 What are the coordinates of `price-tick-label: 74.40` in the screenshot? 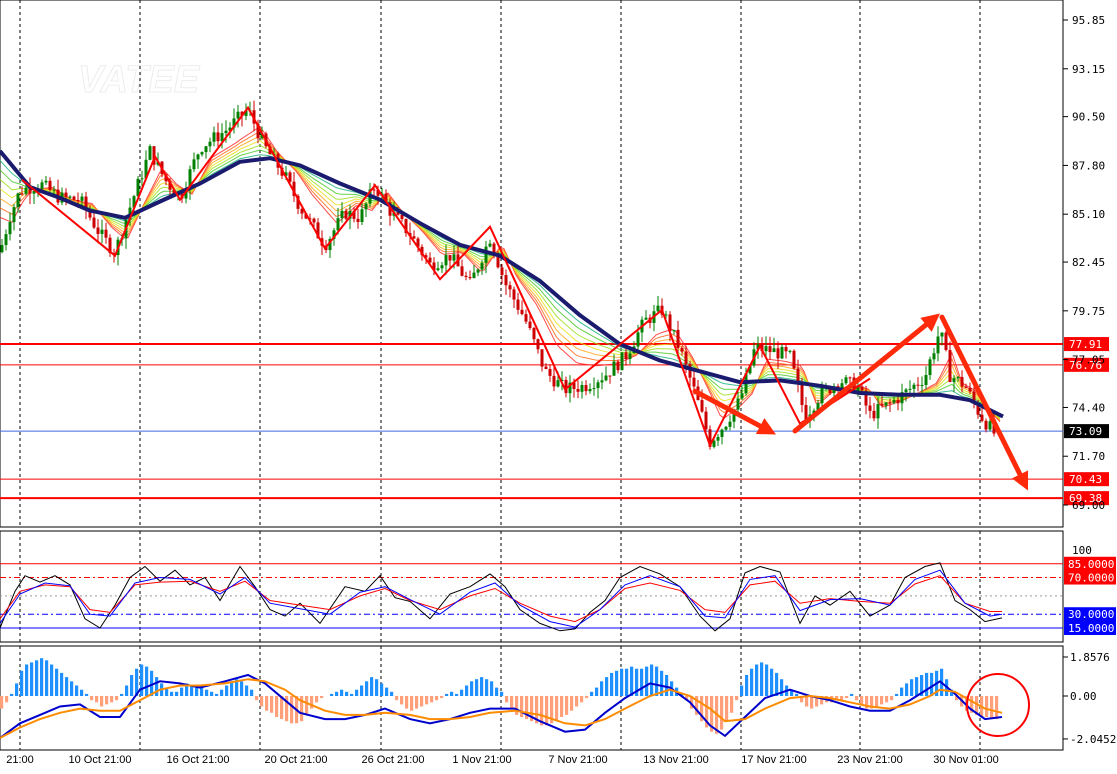 It's located at (1088, 407).